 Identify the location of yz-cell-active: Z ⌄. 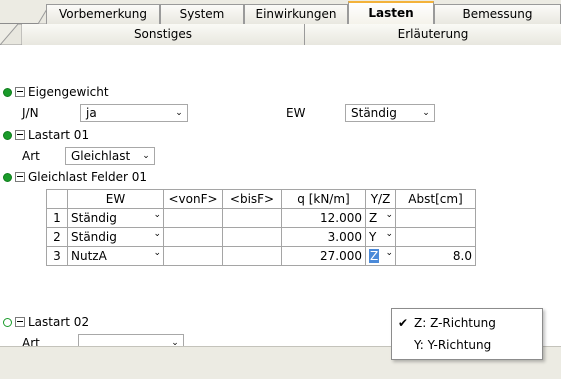
(380, 256).